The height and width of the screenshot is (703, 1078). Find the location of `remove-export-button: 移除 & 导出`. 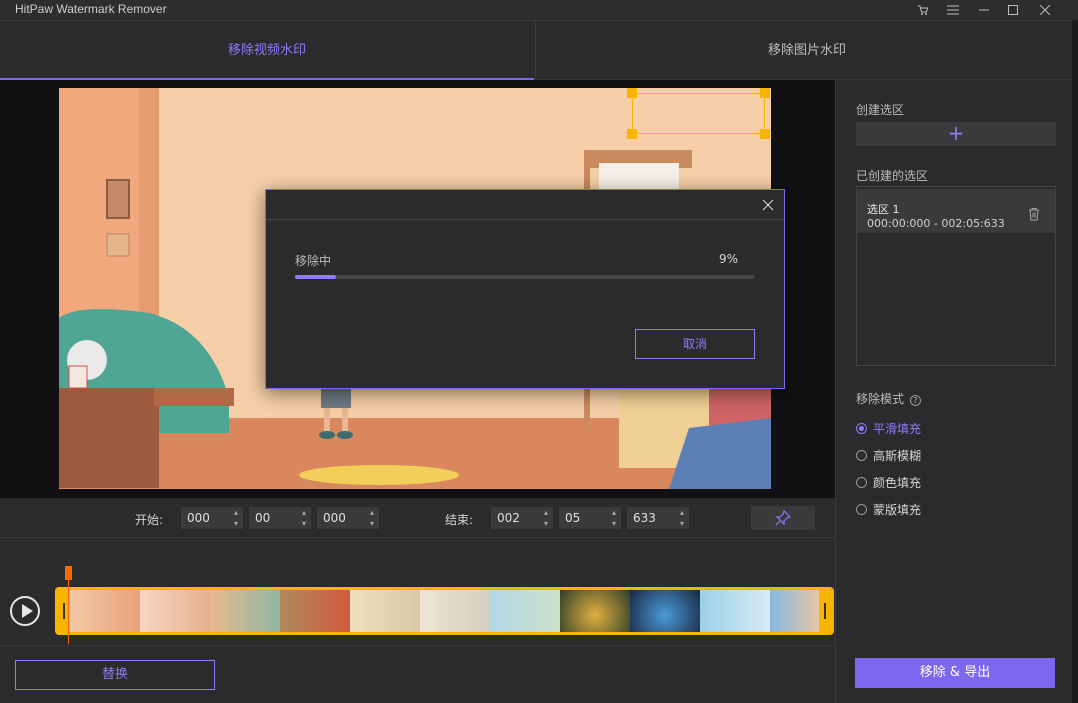

remove-export-button: 移除 & 导出 is located at coordinates (955, 673).